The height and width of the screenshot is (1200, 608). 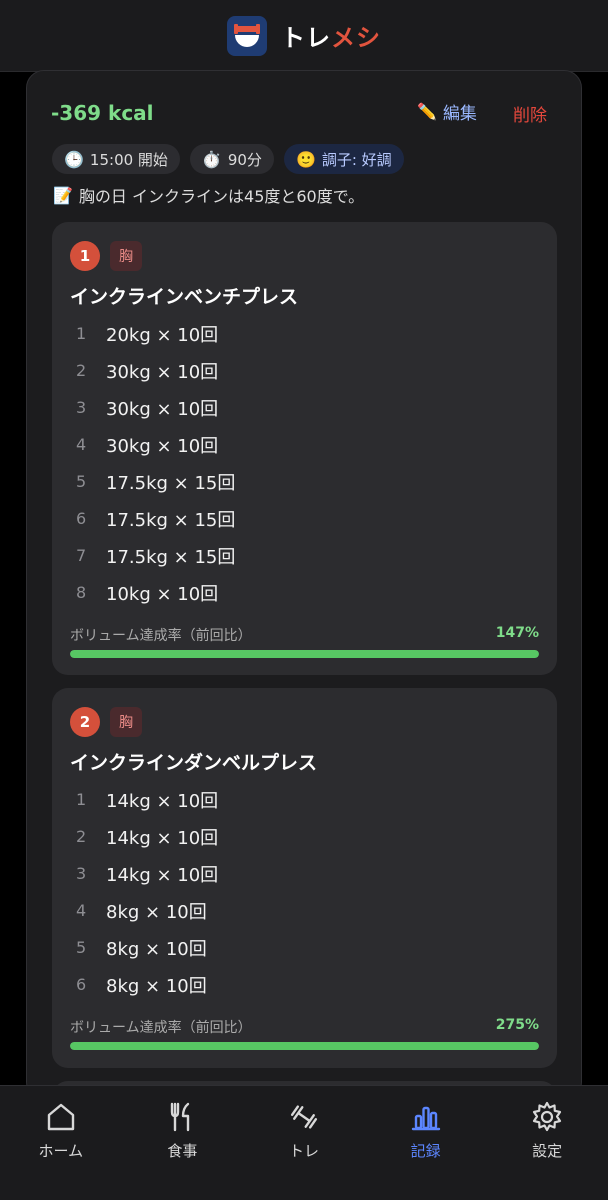 I want to click on start-time-label: 15:00 開始, so click(x=128, y=159).